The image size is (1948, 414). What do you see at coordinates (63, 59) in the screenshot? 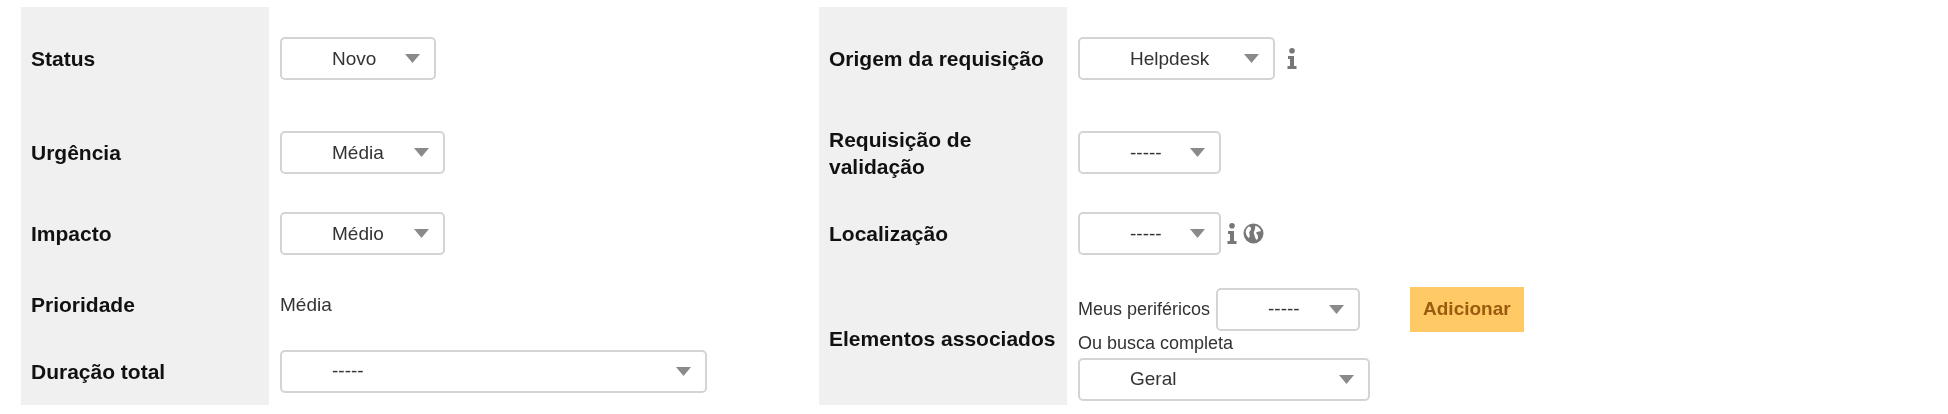
I see `field-label: Status` at bounding box center [63, 59].